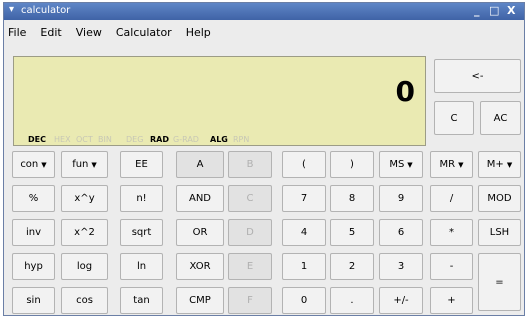 The image size is (530, 320). Describe the element at coordinates (451, 232) in the screenshot. I see `multiply-button: *` at that location.